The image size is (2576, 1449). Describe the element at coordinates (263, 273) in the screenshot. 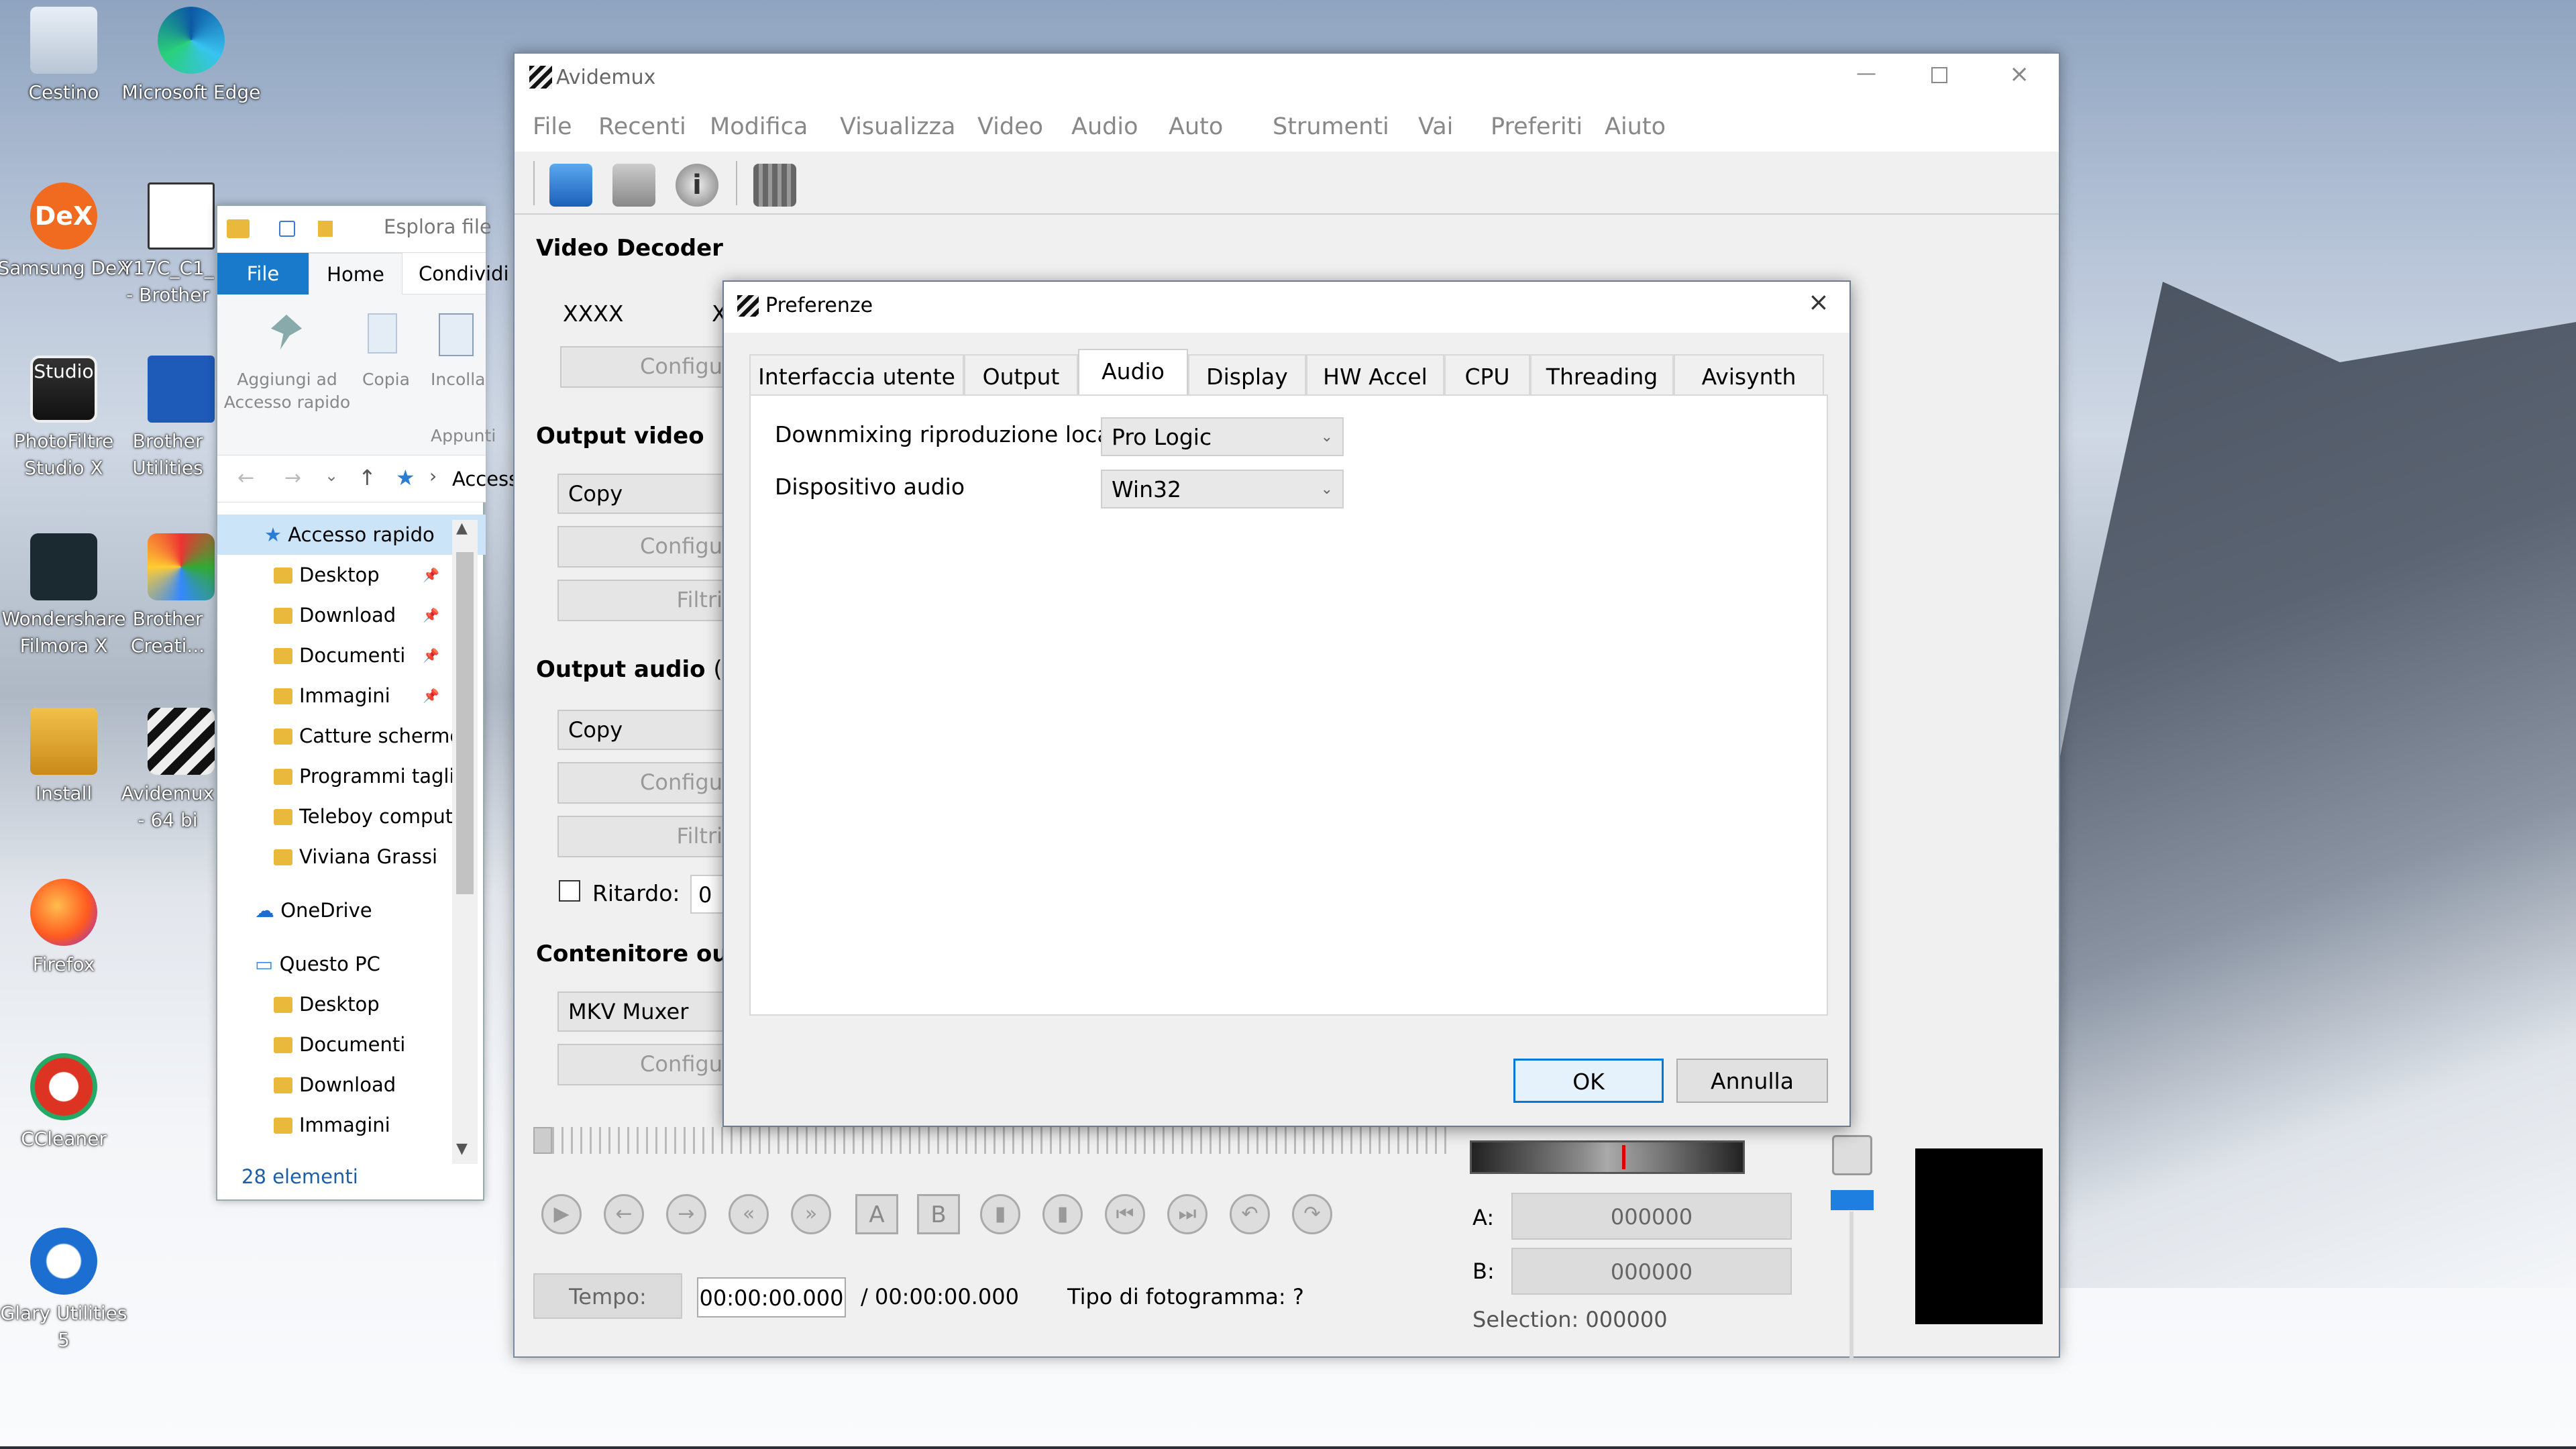

I see `ribbon-tab-file: File` at that location.